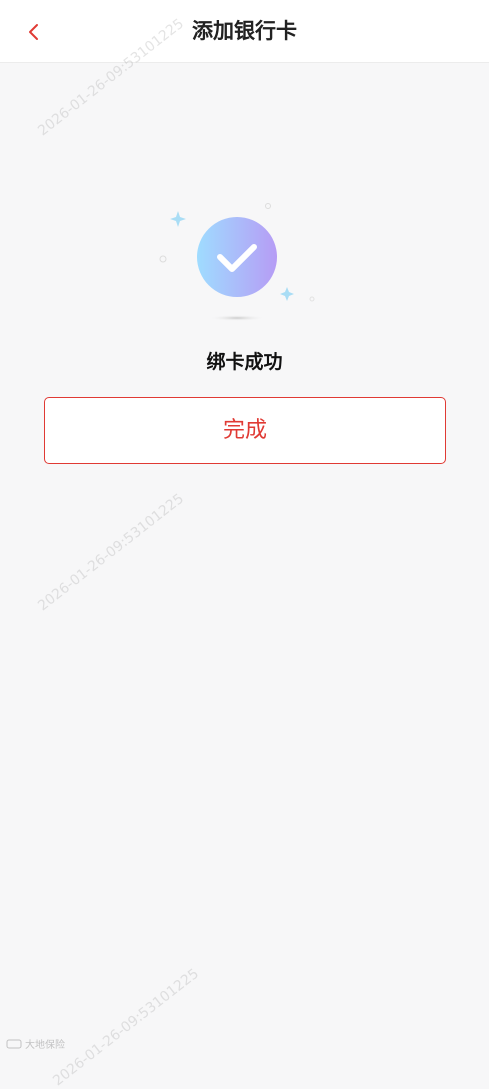 Image resolution: width=489 pixels, height=1089 pixels. I want to click on corner-watermark-text: 大地保险, so click(45, 1045).